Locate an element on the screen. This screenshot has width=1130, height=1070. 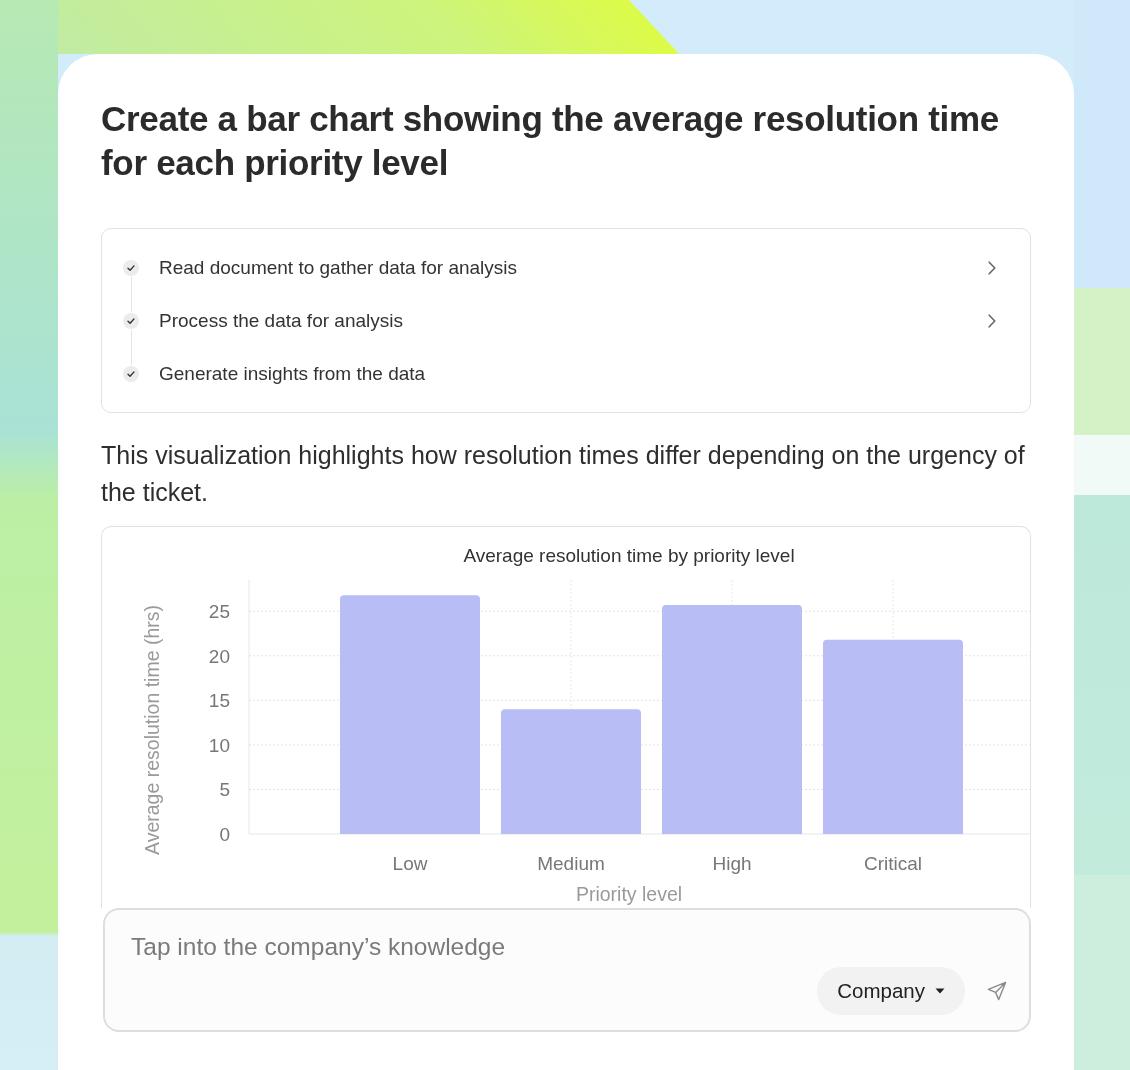
send-button is located at coordinates (997, 991).